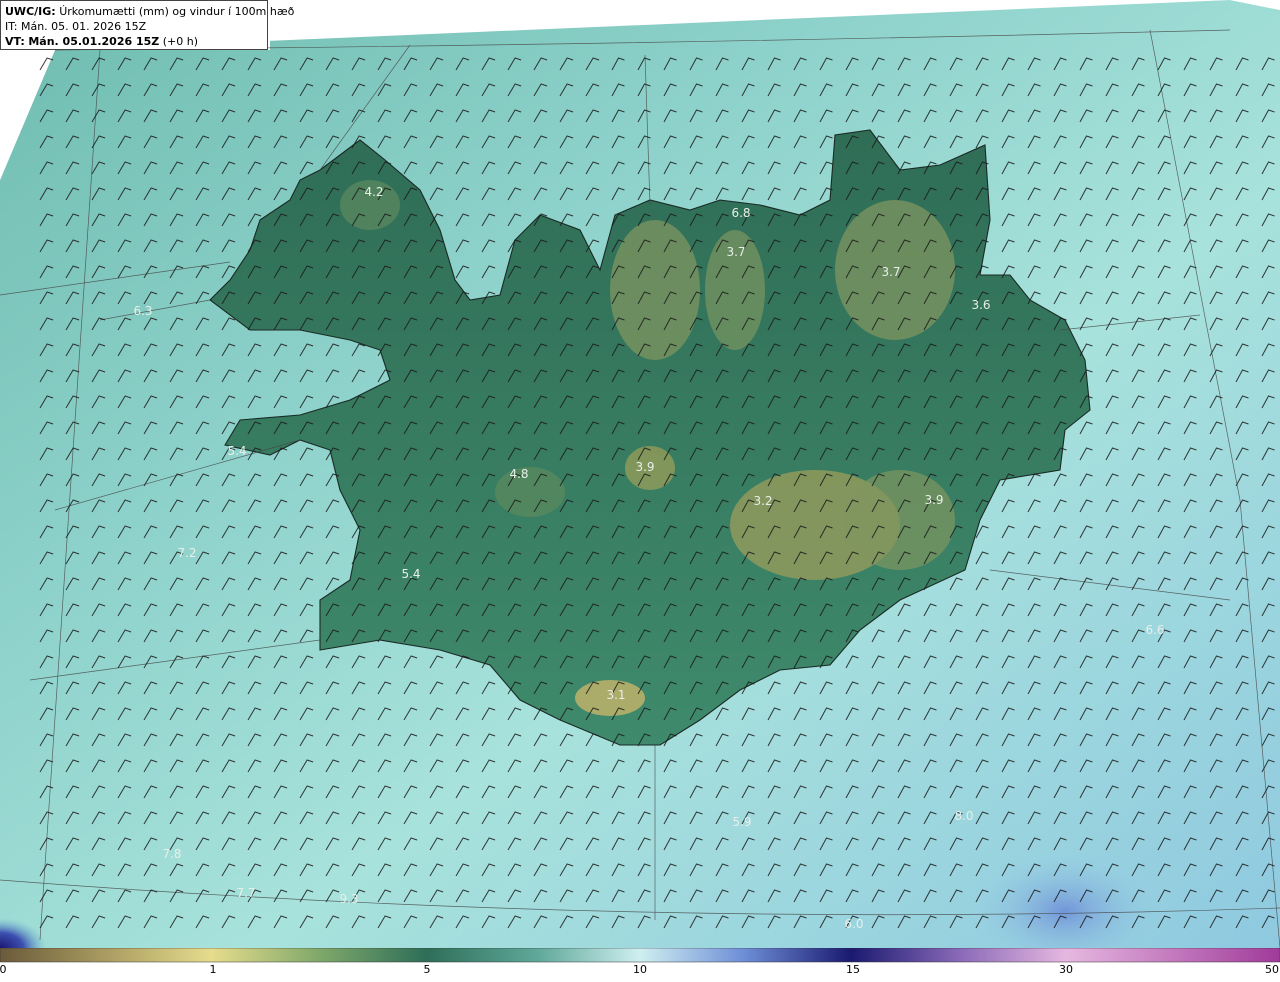 Image resolution: width=1280 pixels, height=982 pixels. What do you see at coordinates (741, 822) in the screenshot?
I see `precip-value-label: 5.9` at bounding box center [741, 822].